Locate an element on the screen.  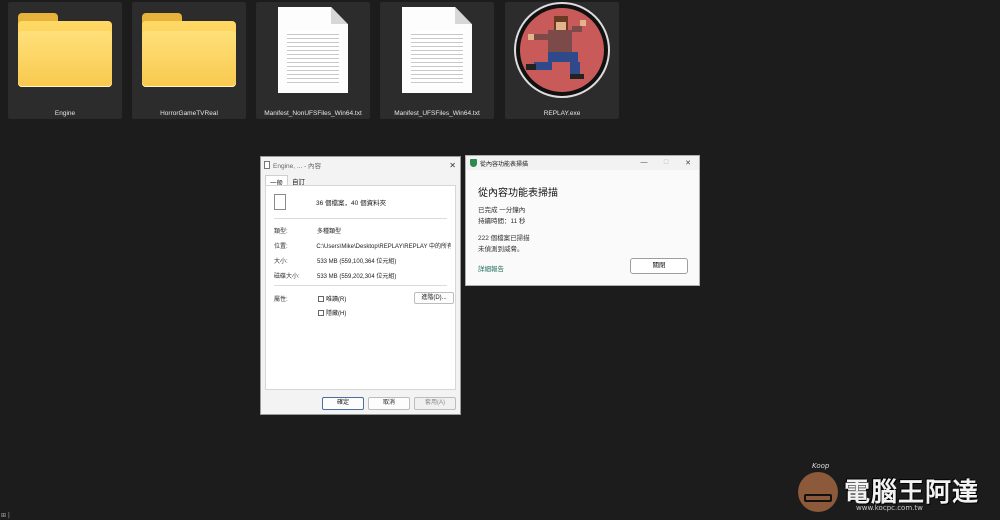
multi-file-icon is located at coordinates (280, 202).